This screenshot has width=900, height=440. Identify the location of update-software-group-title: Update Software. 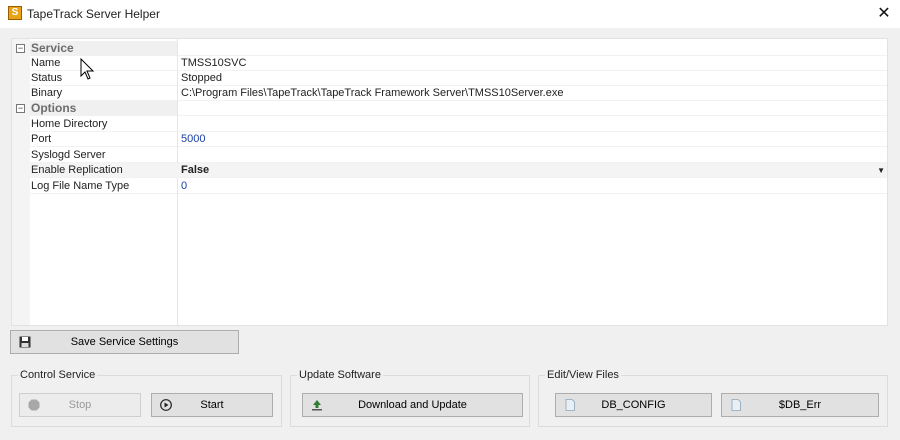
(340, 375).